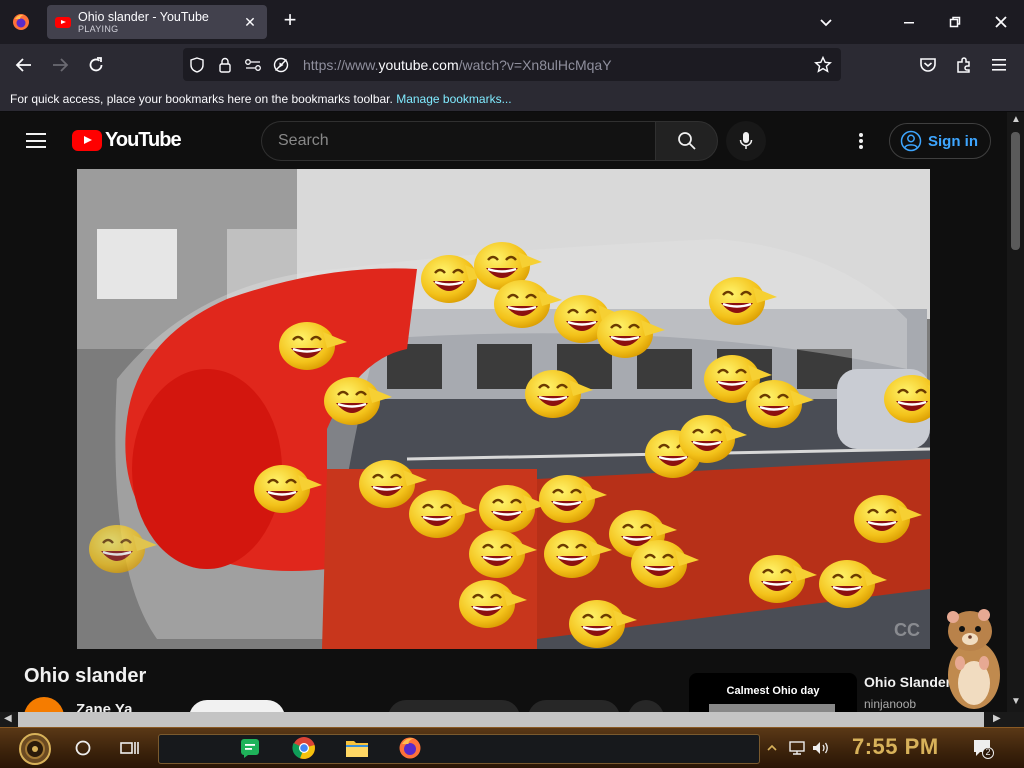  I want to click on url-host: youtube.com, so click(418, 64).